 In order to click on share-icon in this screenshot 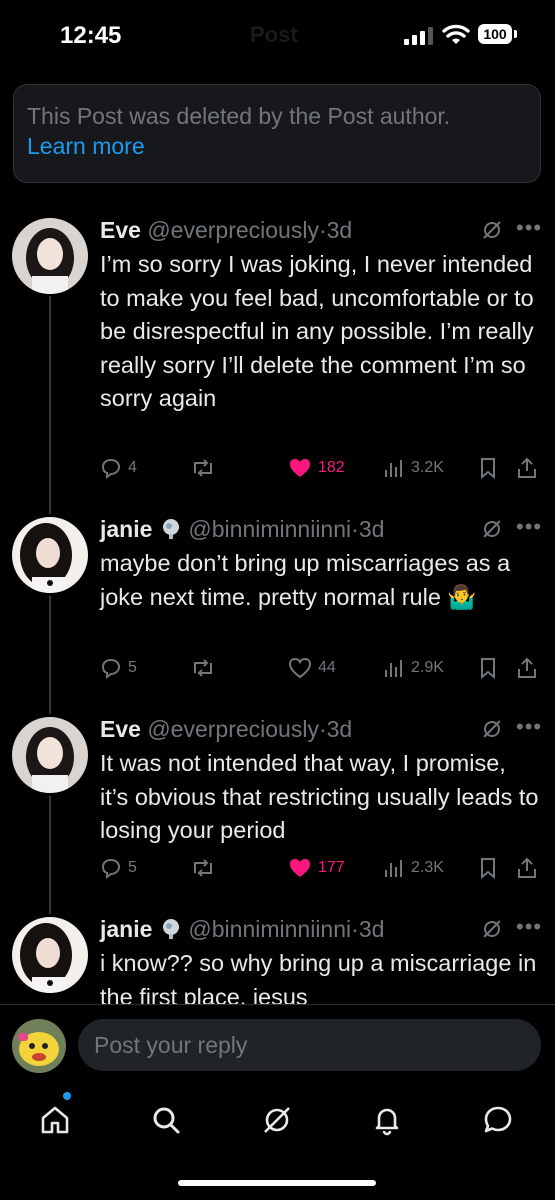, I will do `click(527, 867)`.